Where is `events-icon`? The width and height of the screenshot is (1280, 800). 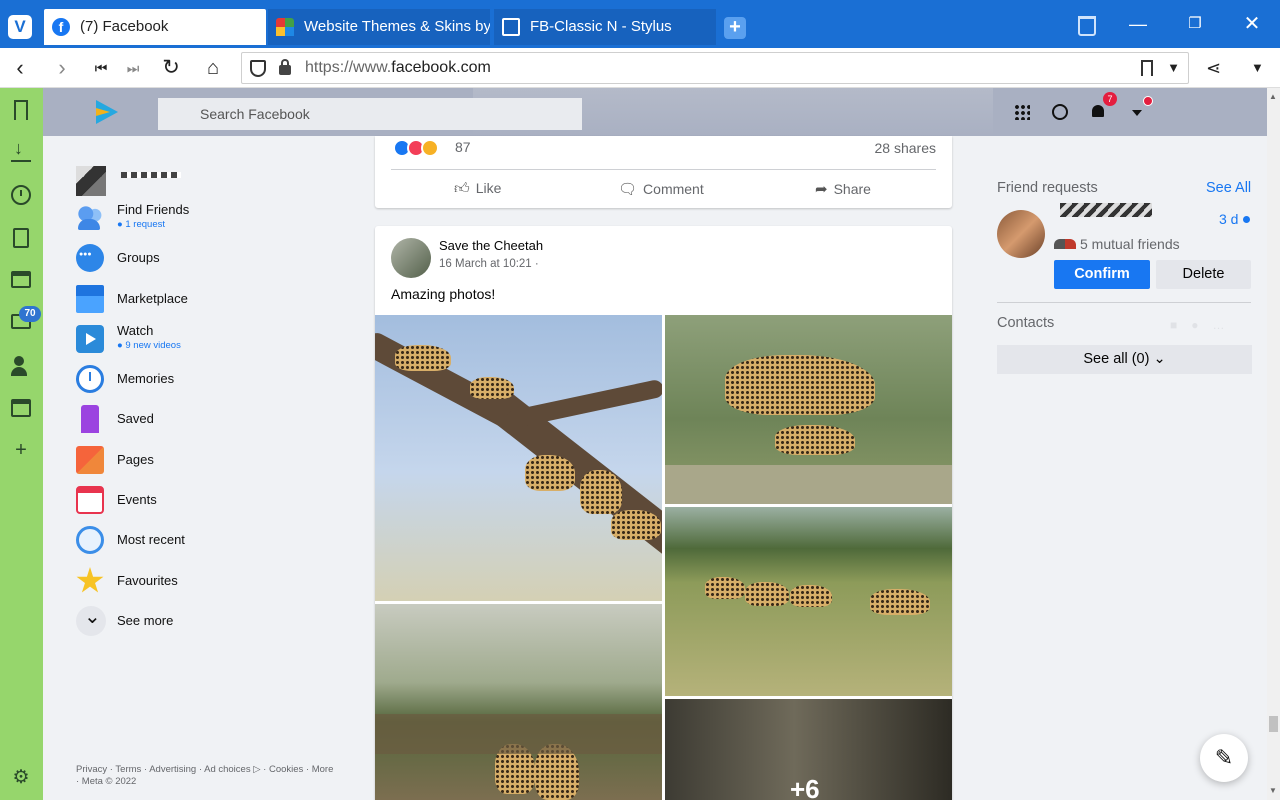
events-icon is located at coordinates (90, 500).